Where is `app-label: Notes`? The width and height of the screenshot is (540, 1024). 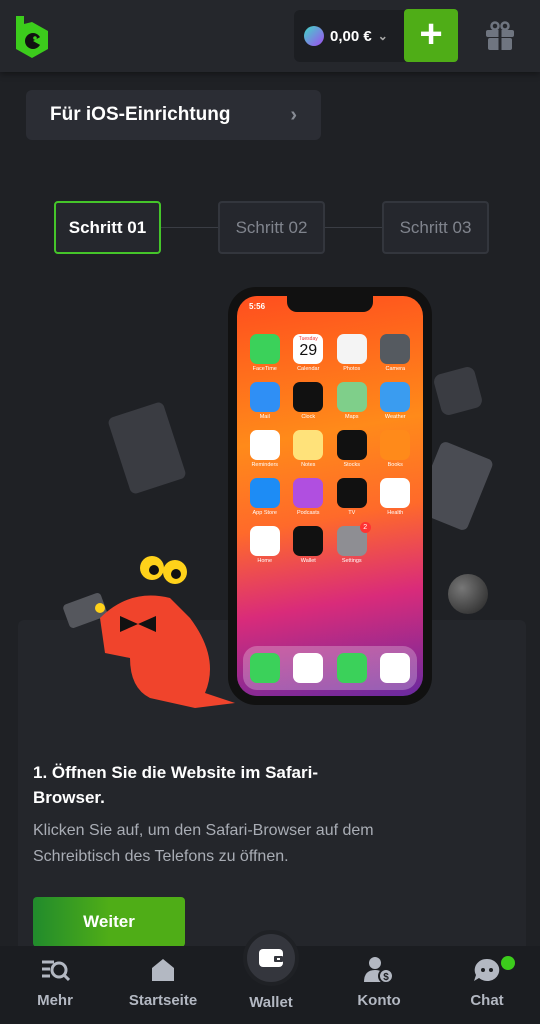 app-label: Notes is located at coordinates (308, 465).